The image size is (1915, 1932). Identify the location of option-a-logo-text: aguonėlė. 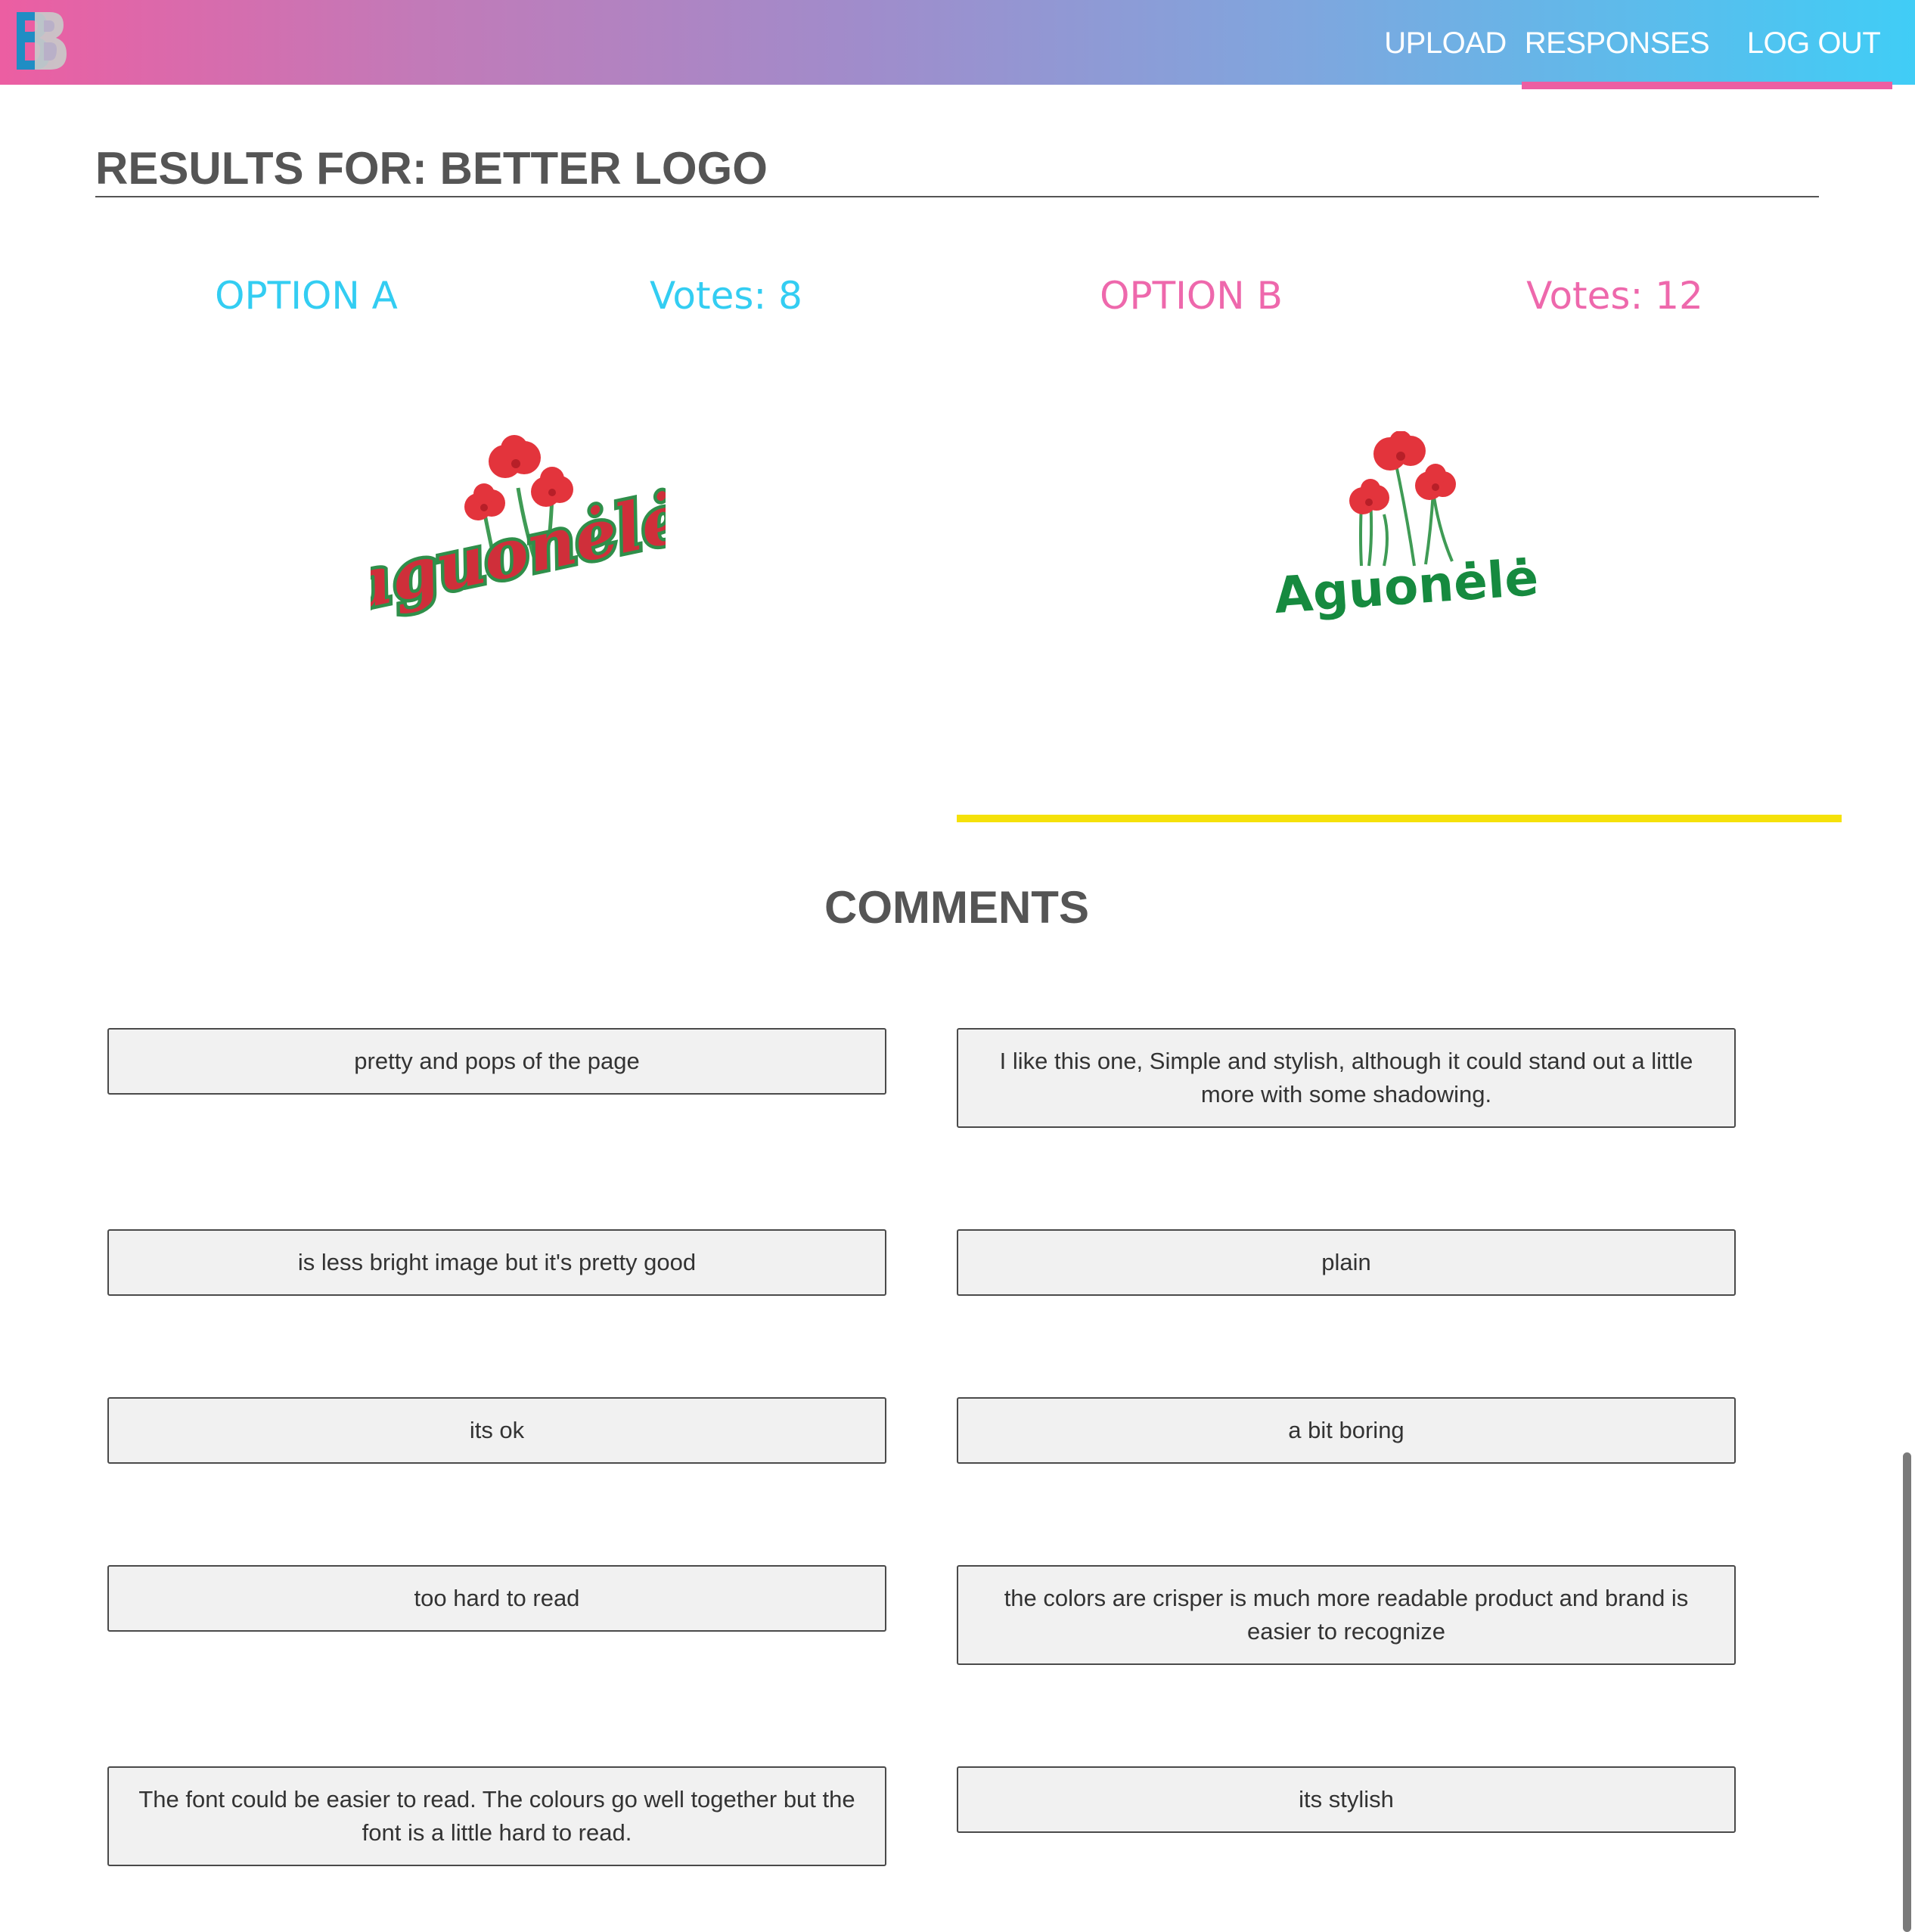
(518, 551).